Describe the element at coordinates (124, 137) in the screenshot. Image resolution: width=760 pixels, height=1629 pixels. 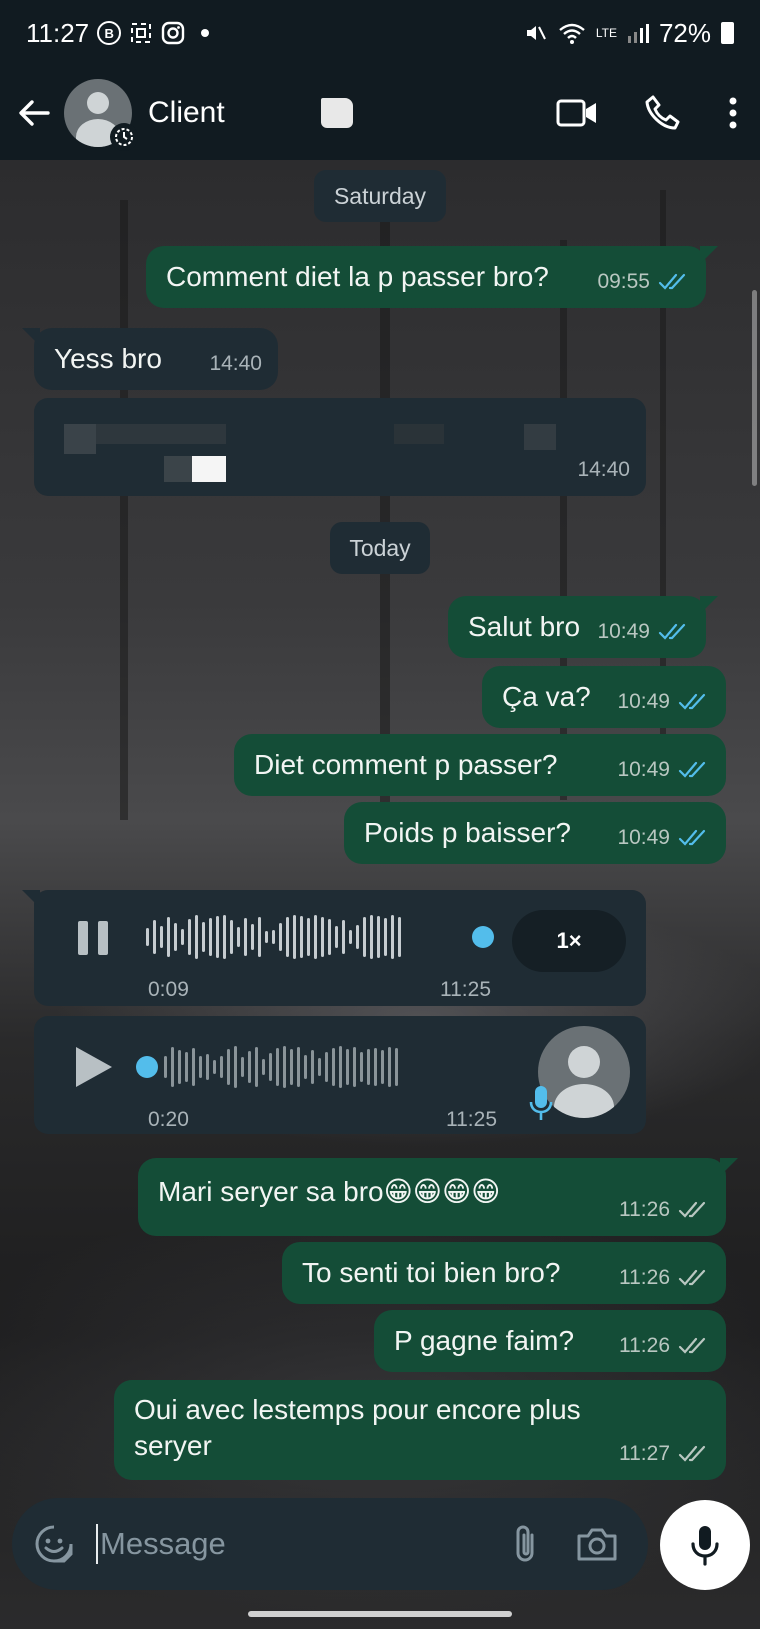
I see `disappearing-messages-icon` at that location.